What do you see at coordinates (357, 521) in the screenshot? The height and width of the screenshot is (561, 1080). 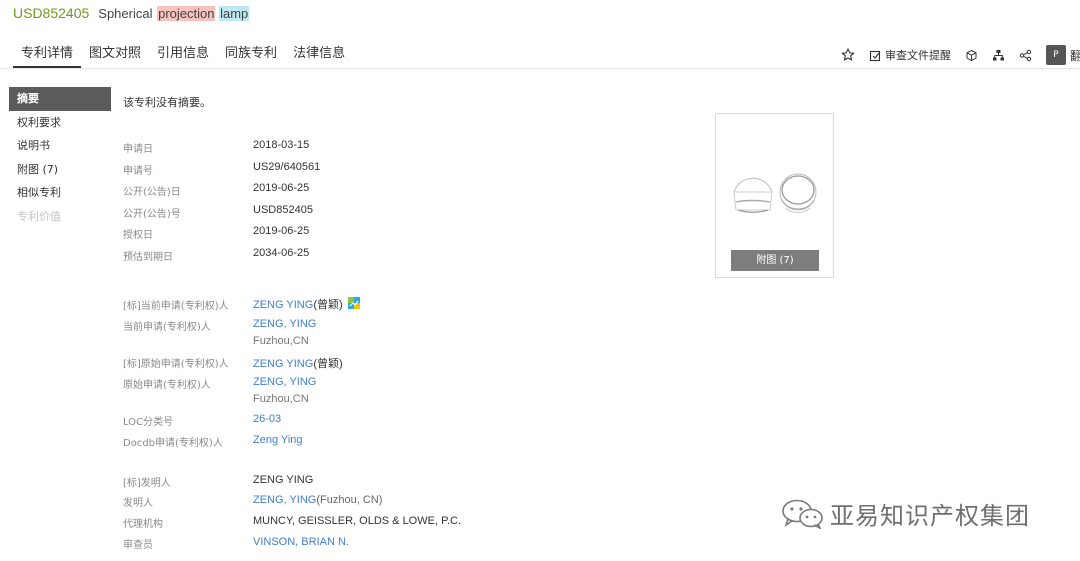 I see `field-value-agency: MUNCY, GEISSLER, OLDS & LOWE, P.C.` at bounding box center [357, 521].